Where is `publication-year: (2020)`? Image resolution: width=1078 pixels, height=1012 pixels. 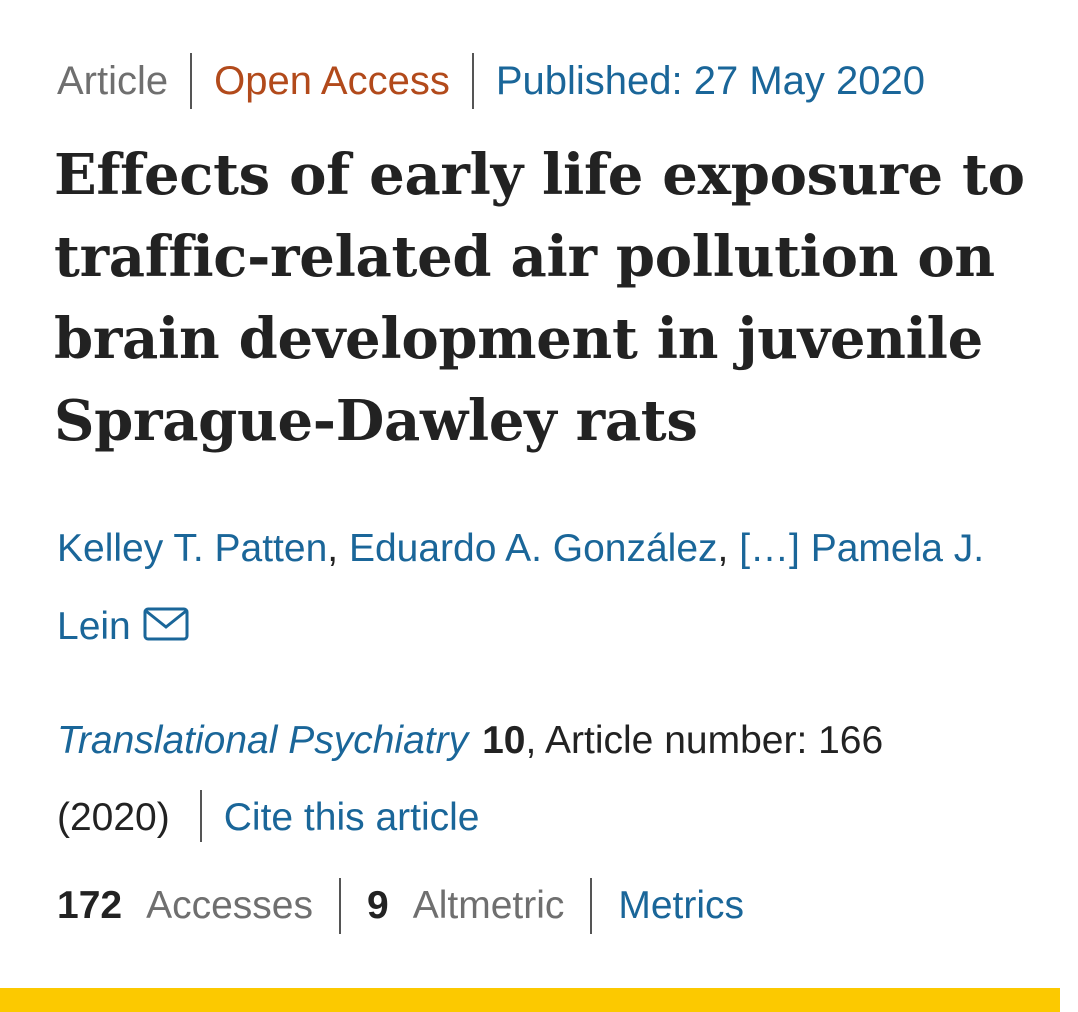 publication-year: (2020) is located at coordinates (113, 817).